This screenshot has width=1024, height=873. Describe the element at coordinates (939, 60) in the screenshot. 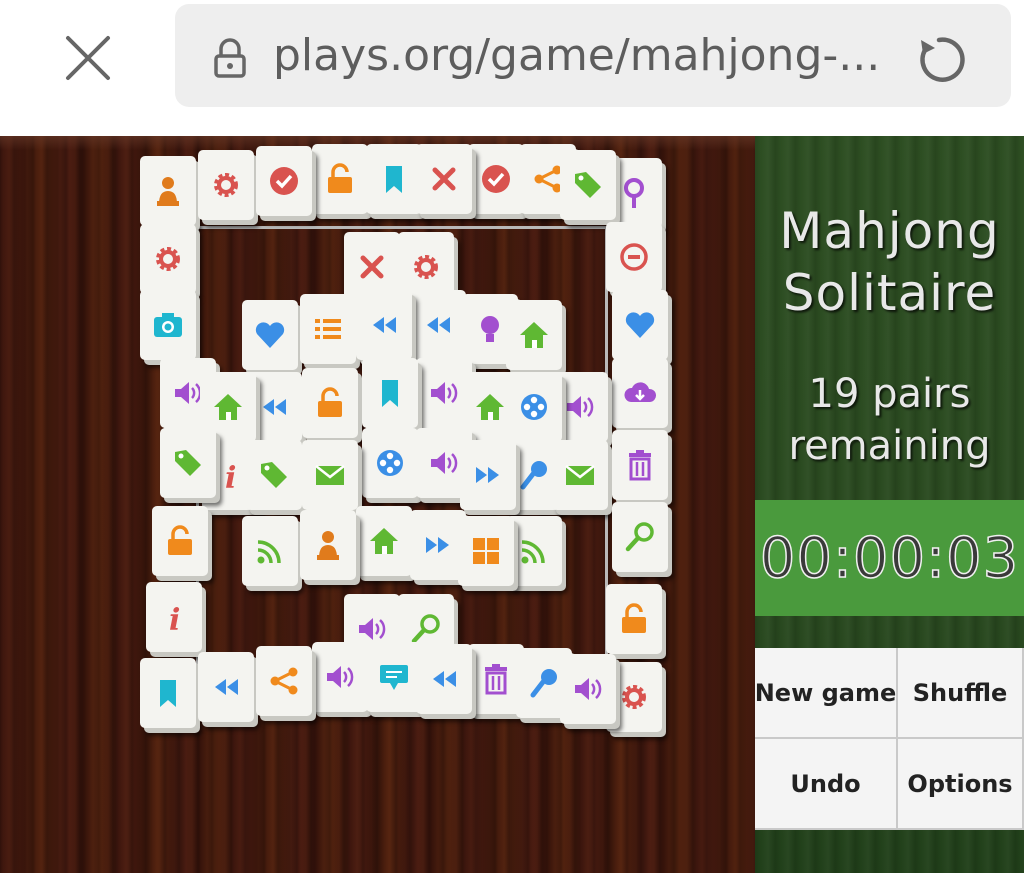

I see `reload-icon` at that location.